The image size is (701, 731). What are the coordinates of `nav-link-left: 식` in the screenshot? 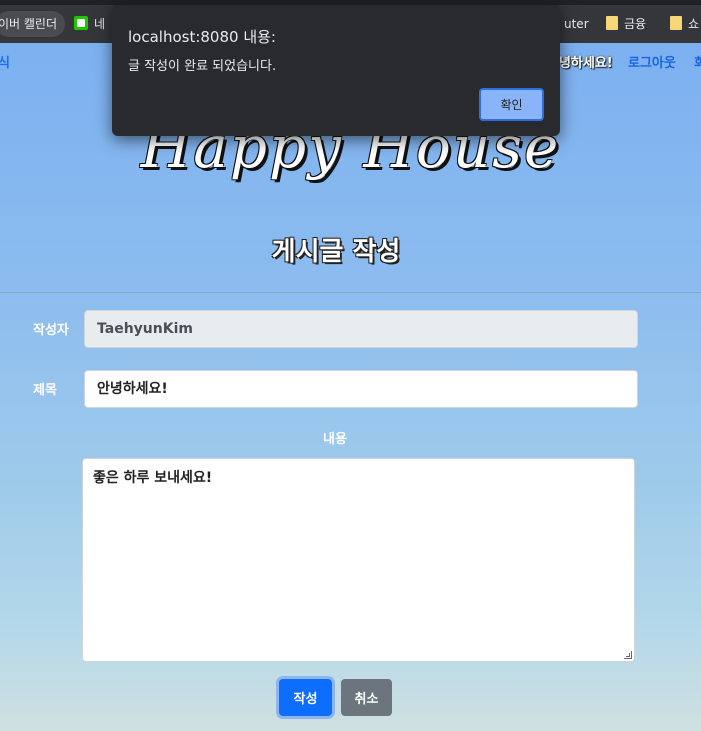 It's located at (5, 61).